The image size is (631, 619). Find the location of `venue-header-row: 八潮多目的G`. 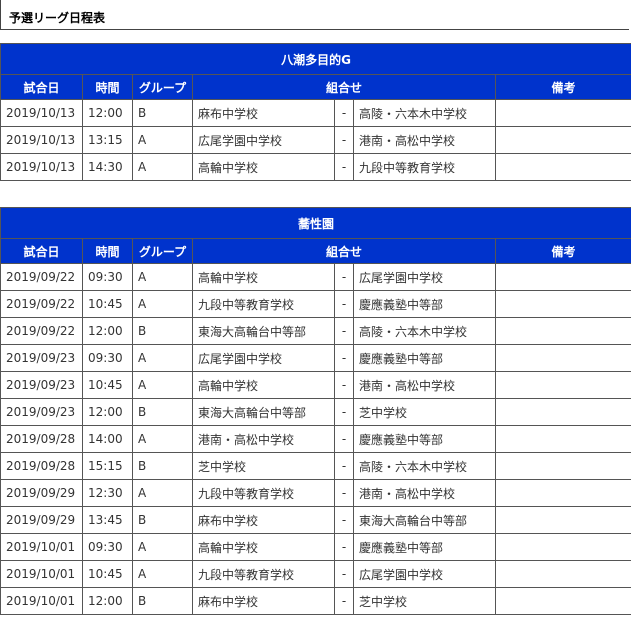

venue-header-row: 八潮多目的G is located at coordinates (315, 59).